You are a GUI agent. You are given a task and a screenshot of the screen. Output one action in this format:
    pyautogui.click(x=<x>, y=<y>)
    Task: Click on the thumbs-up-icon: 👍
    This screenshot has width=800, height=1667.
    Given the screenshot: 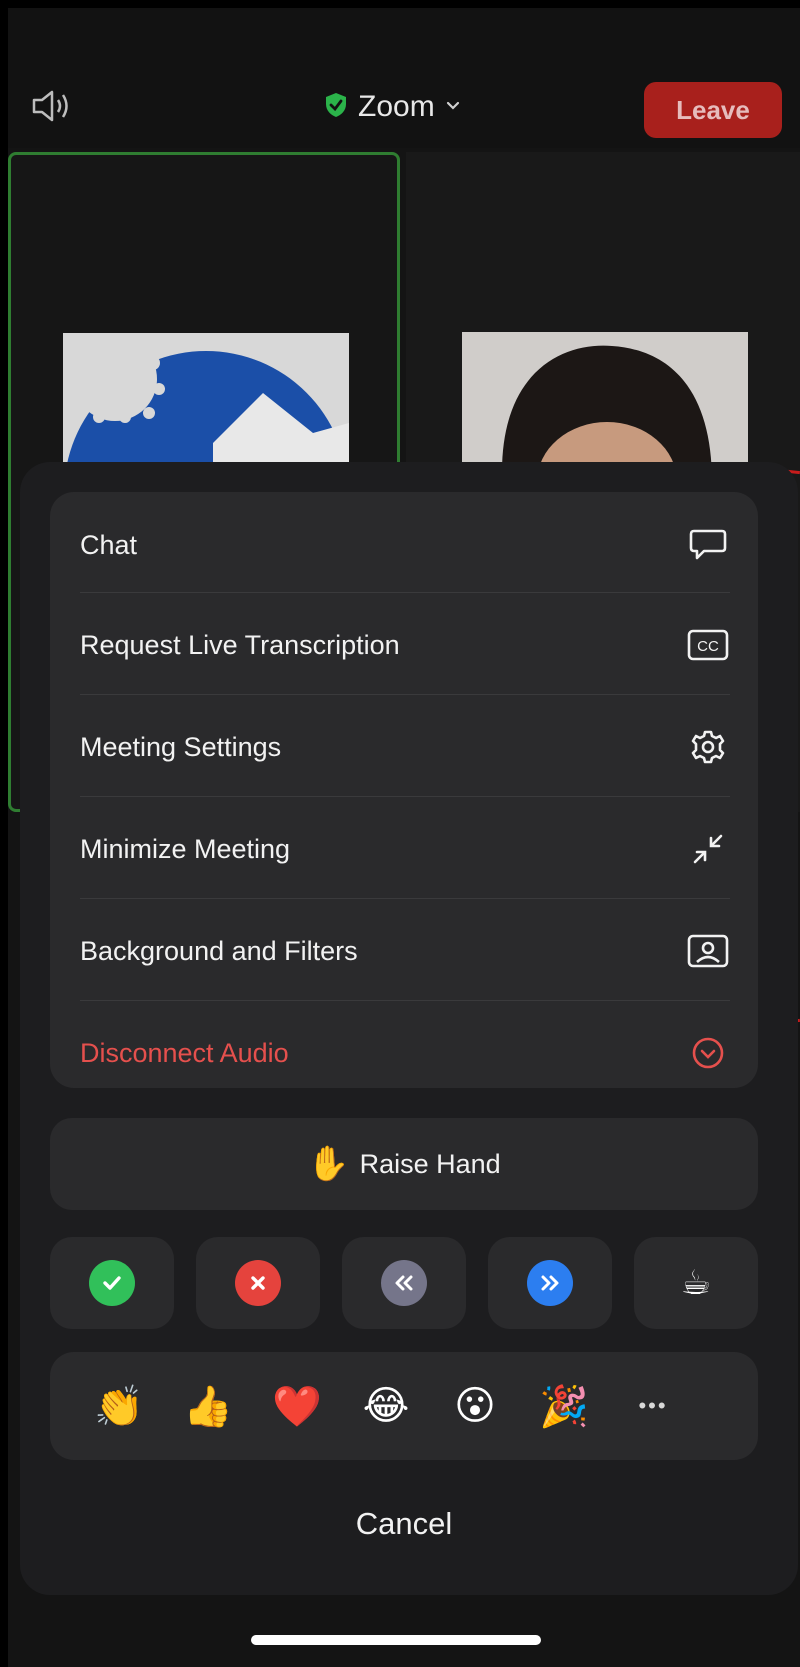 What is the action you would take?
    pyautogui.click(x=208, y=1406)
    